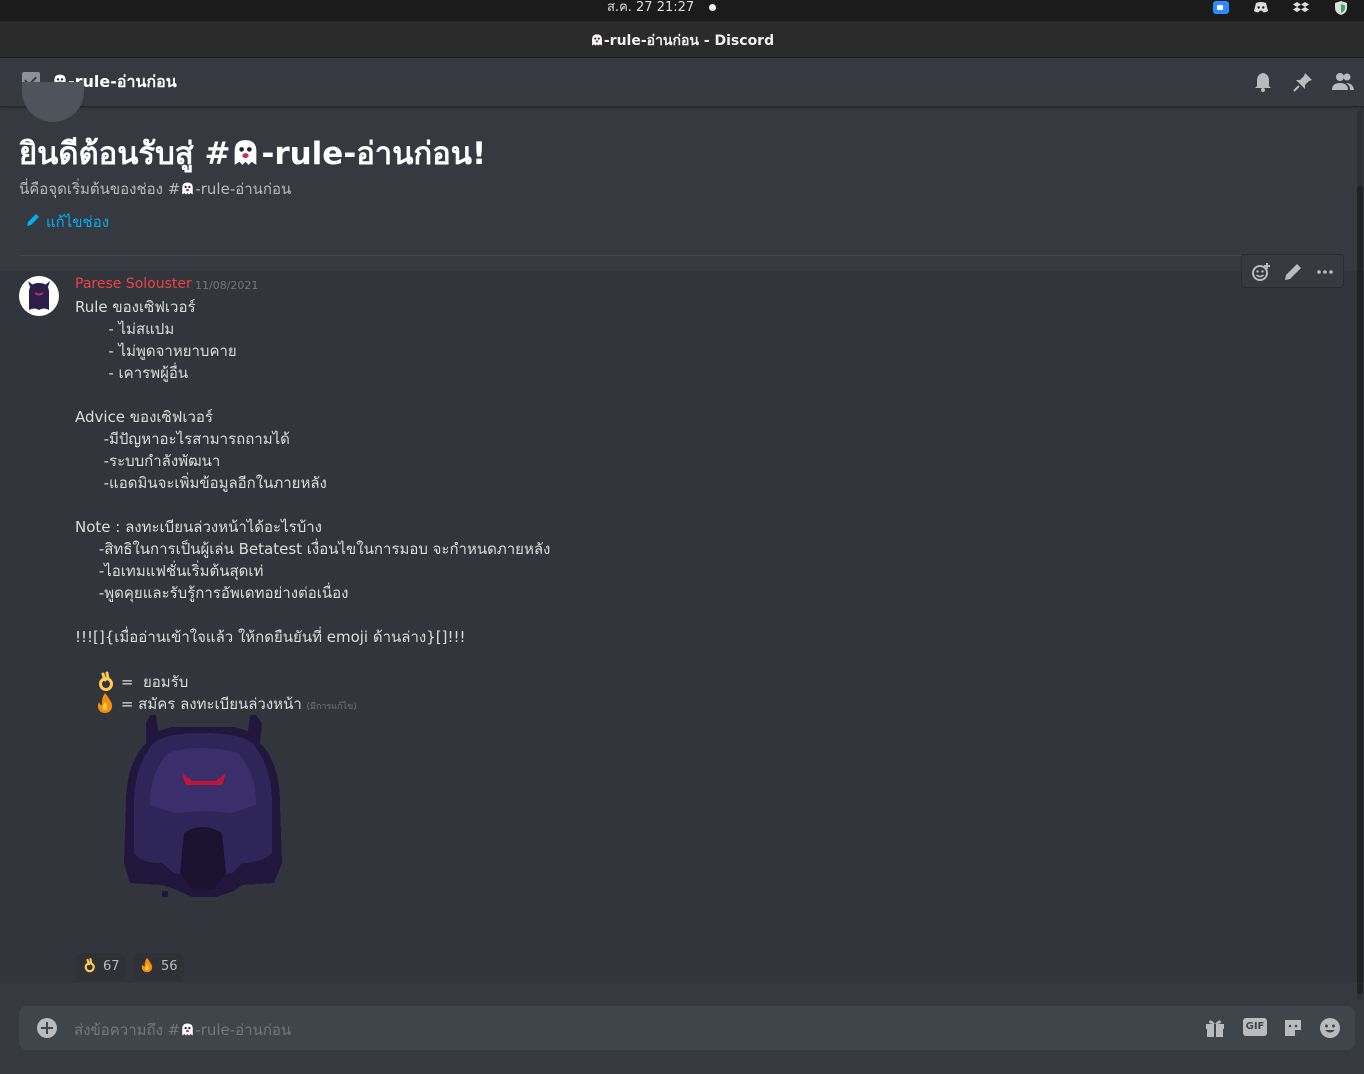 This screenshot has height=1074, width=1364. What do you see at coordinates (100, 189) in the screenshot?
I see `welcome-subtitle-prefix: นี่คือจุดเริ่มต้นของช่อง #` at bounding box center [100, 189].